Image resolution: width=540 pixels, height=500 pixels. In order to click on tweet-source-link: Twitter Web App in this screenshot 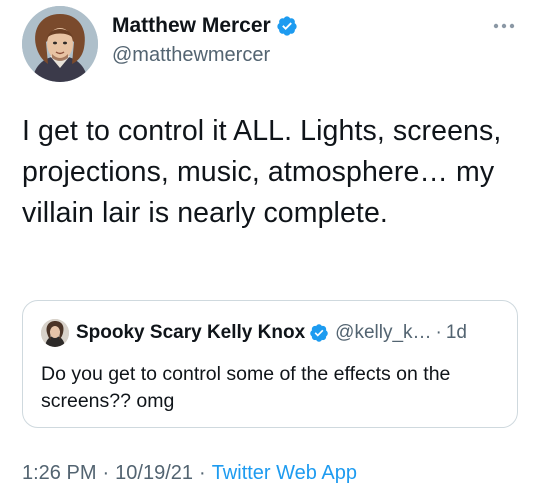, I will do `click(284, 473)`.